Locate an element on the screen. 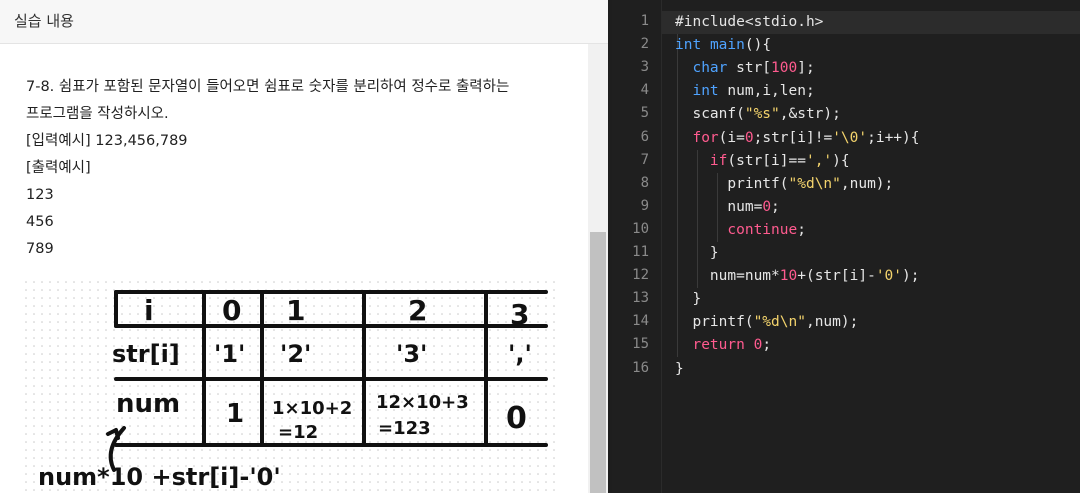  line-number: 11 is located at coordinates (640, 252).